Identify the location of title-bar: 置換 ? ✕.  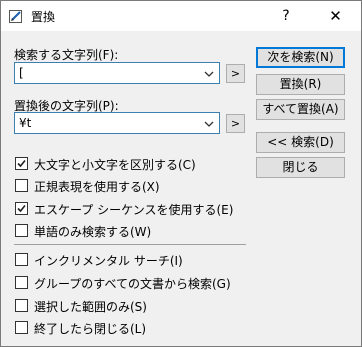
(181, 16).